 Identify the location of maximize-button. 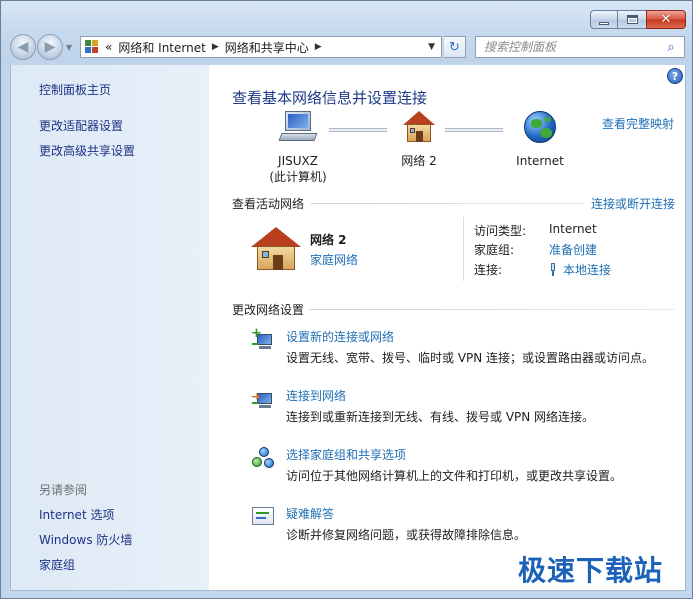
(632, 19).